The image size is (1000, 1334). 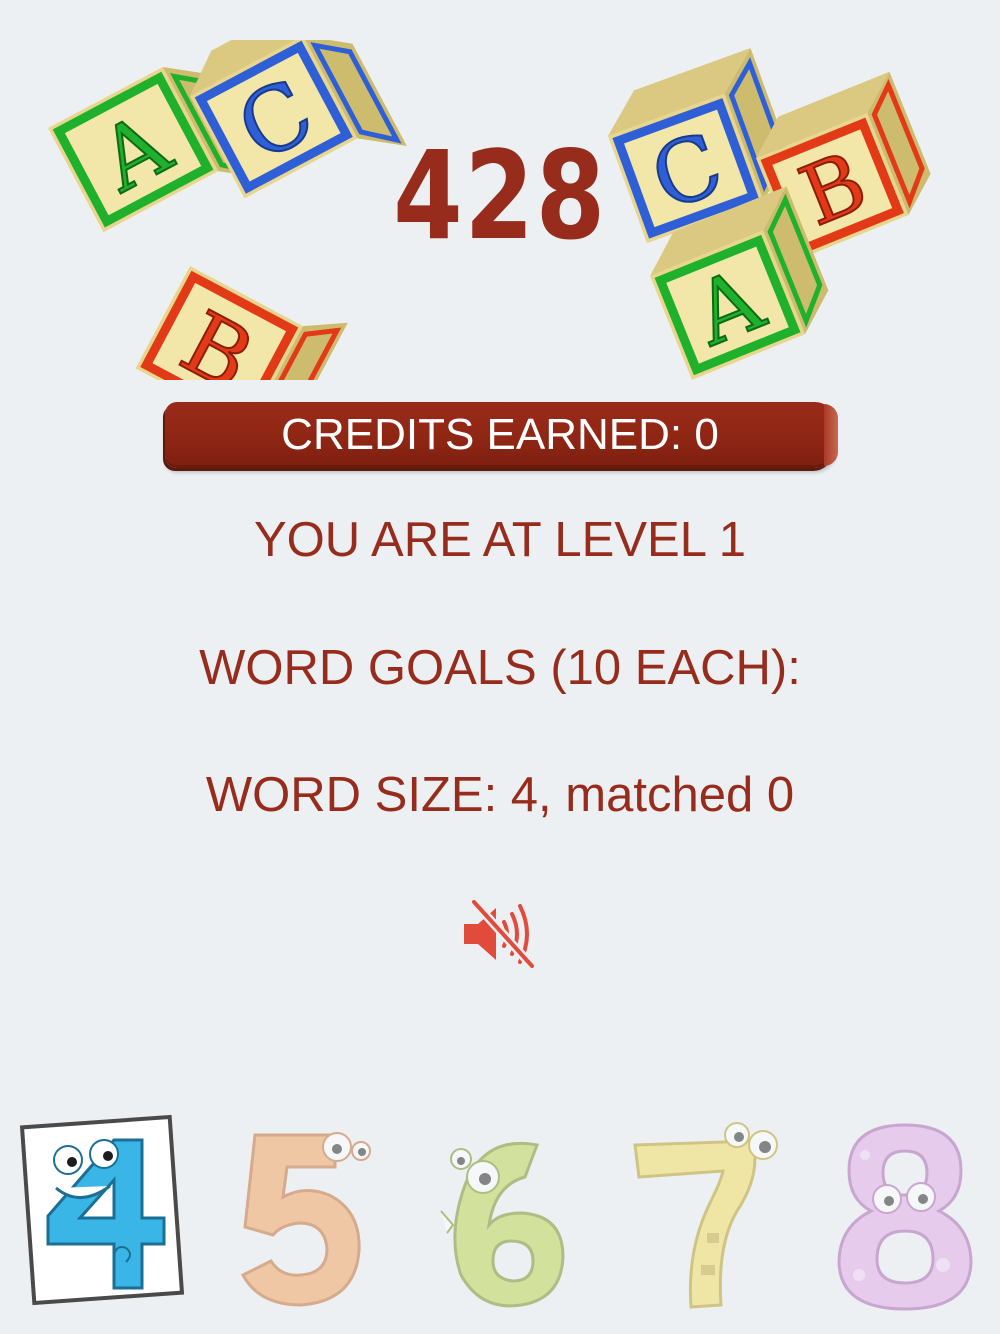 What do you see at coordinates (102, 1210) in the screenshot?
I see `word-size-4-button` at bounding box center [102, 1210].